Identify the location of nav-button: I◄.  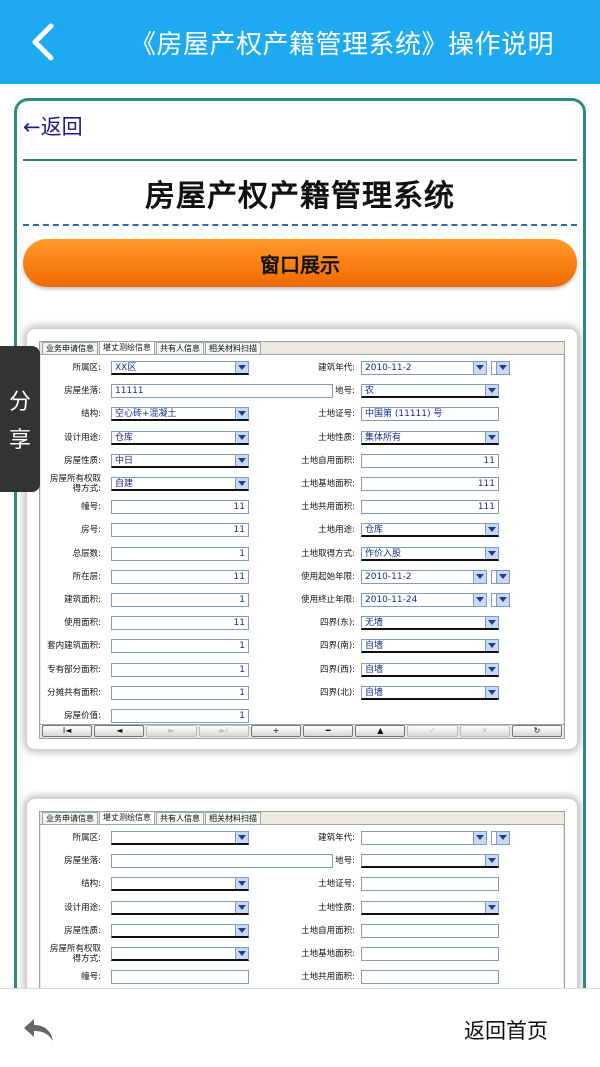
(67, 731).